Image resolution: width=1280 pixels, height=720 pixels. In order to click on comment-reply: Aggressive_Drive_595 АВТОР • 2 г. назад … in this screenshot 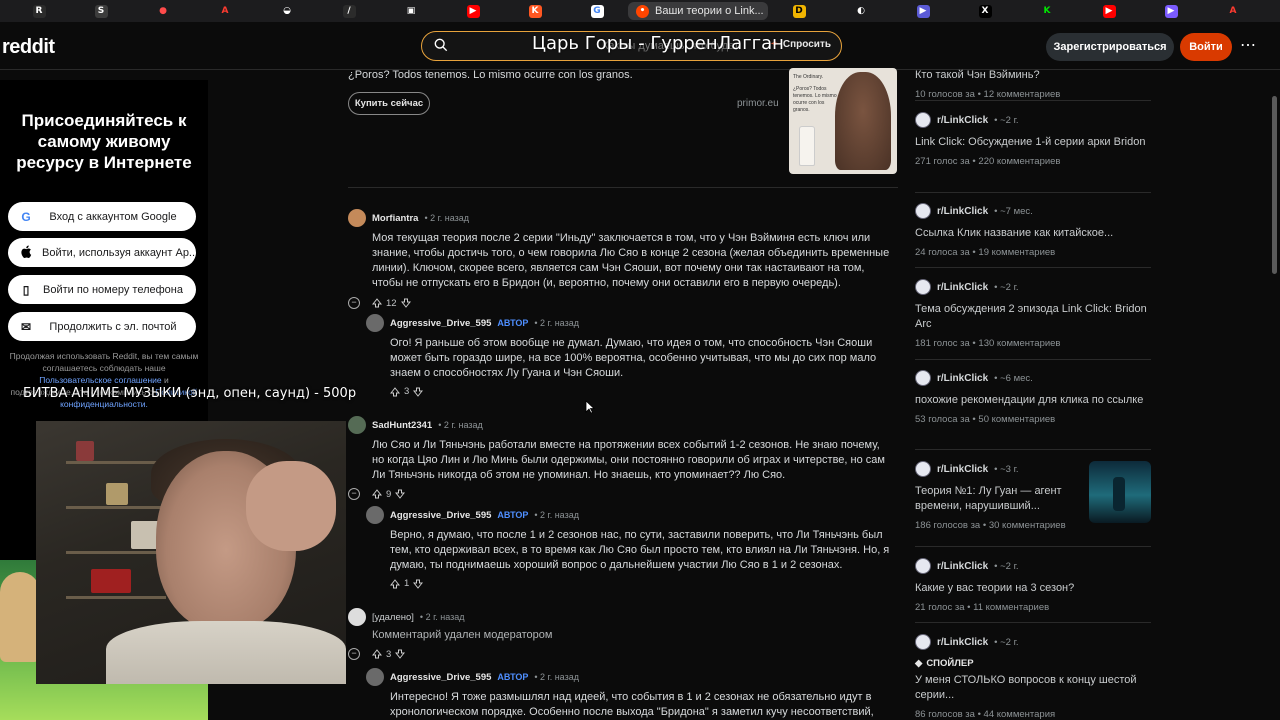, I will do `click(631, 355)`.